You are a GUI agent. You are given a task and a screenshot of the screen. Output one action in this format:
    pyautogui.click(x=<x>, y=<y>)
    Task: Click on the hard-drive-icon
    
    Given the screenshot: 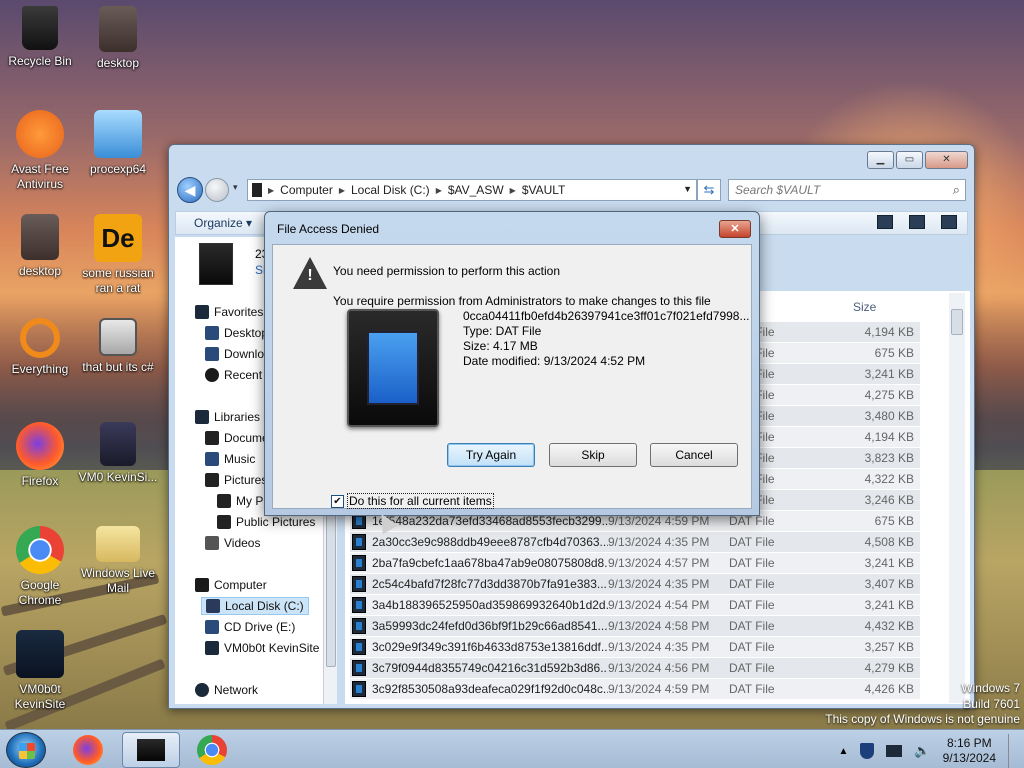 What is the action you would take?
    pyautogui.click(x=213, y=606)
    